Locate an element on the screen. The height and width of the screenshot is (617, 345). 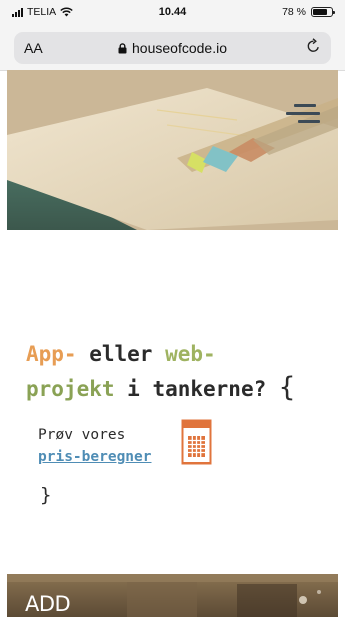
headline-eller: eller is located at coordinates (121, 354).